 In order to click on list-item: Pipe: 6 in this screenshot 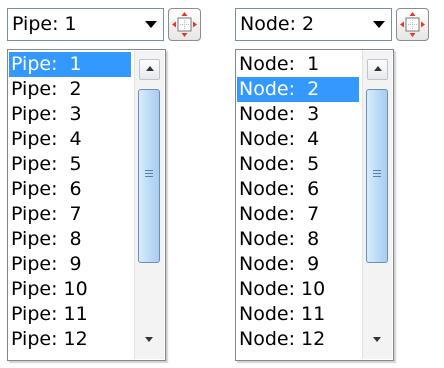, I will do `click(70, 189)`.